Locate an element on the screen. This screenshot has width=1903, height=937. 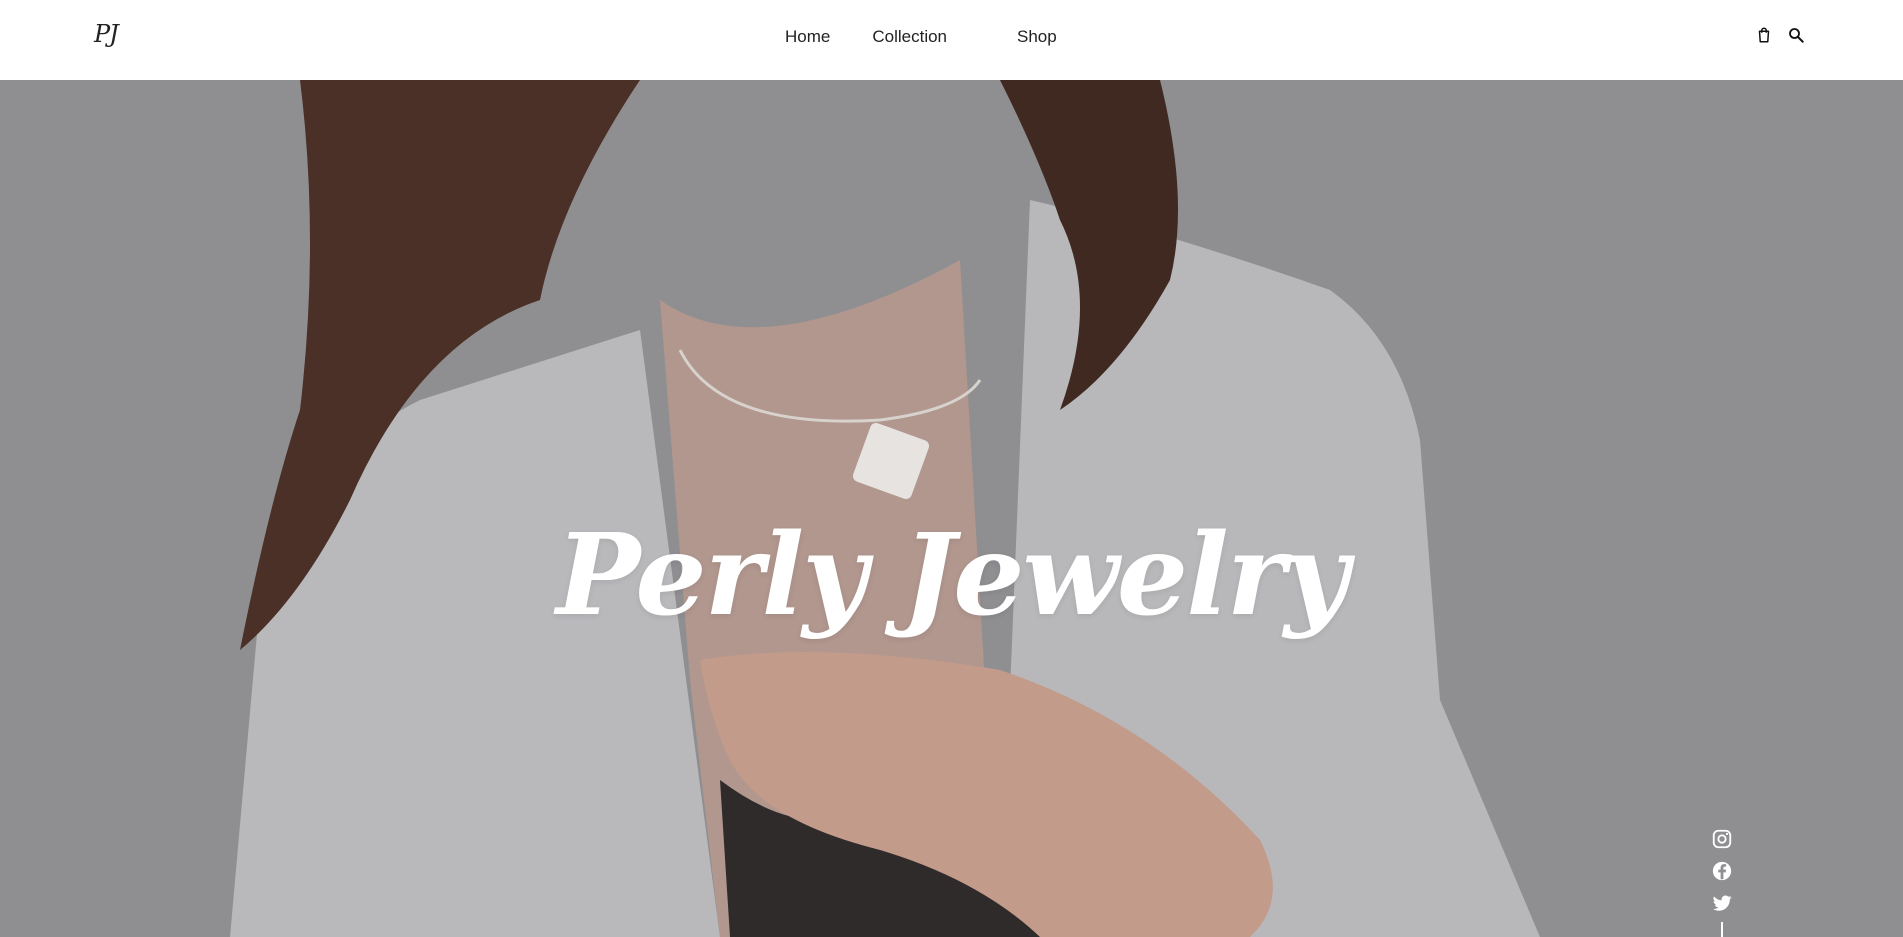
main-nav: Home Collection Shop is located at coordinates (942, 37).